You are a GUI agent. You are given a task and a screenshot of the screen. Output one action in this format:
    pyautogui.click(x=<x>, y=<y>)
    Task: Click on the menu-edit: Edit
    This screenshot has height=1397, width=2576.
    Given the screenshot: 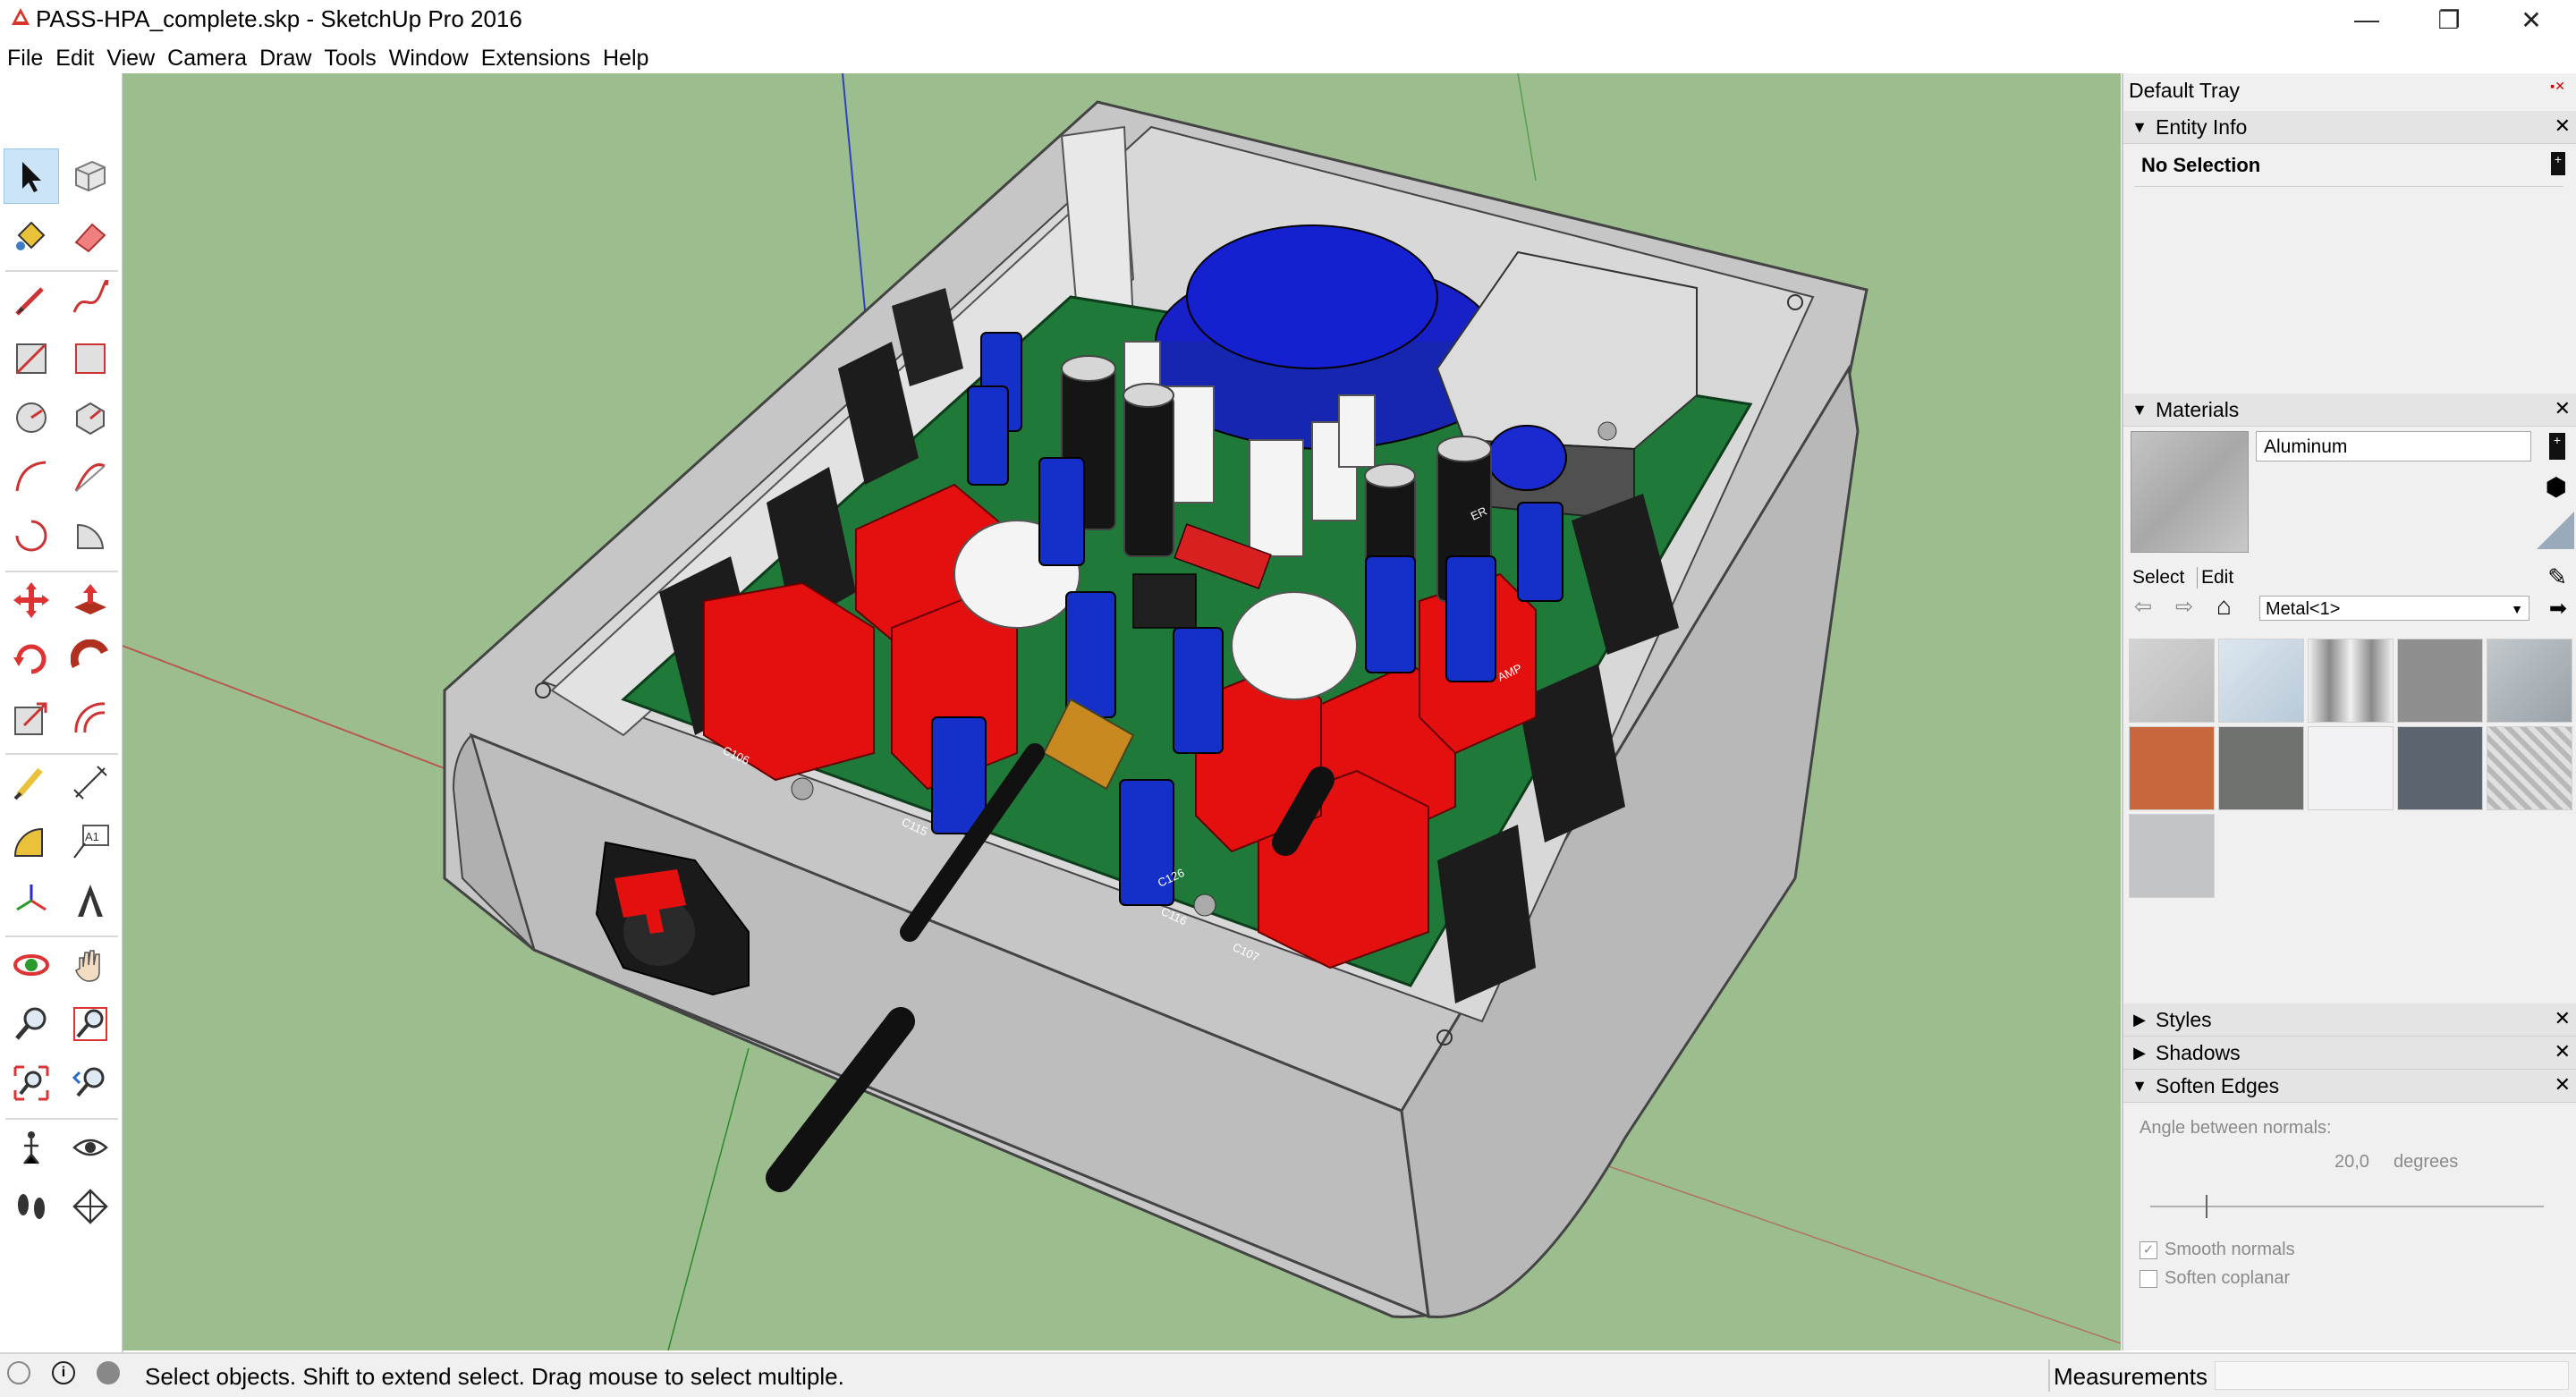 What is the action you would take?
    pyautogui.click(x=74, y=59)
    